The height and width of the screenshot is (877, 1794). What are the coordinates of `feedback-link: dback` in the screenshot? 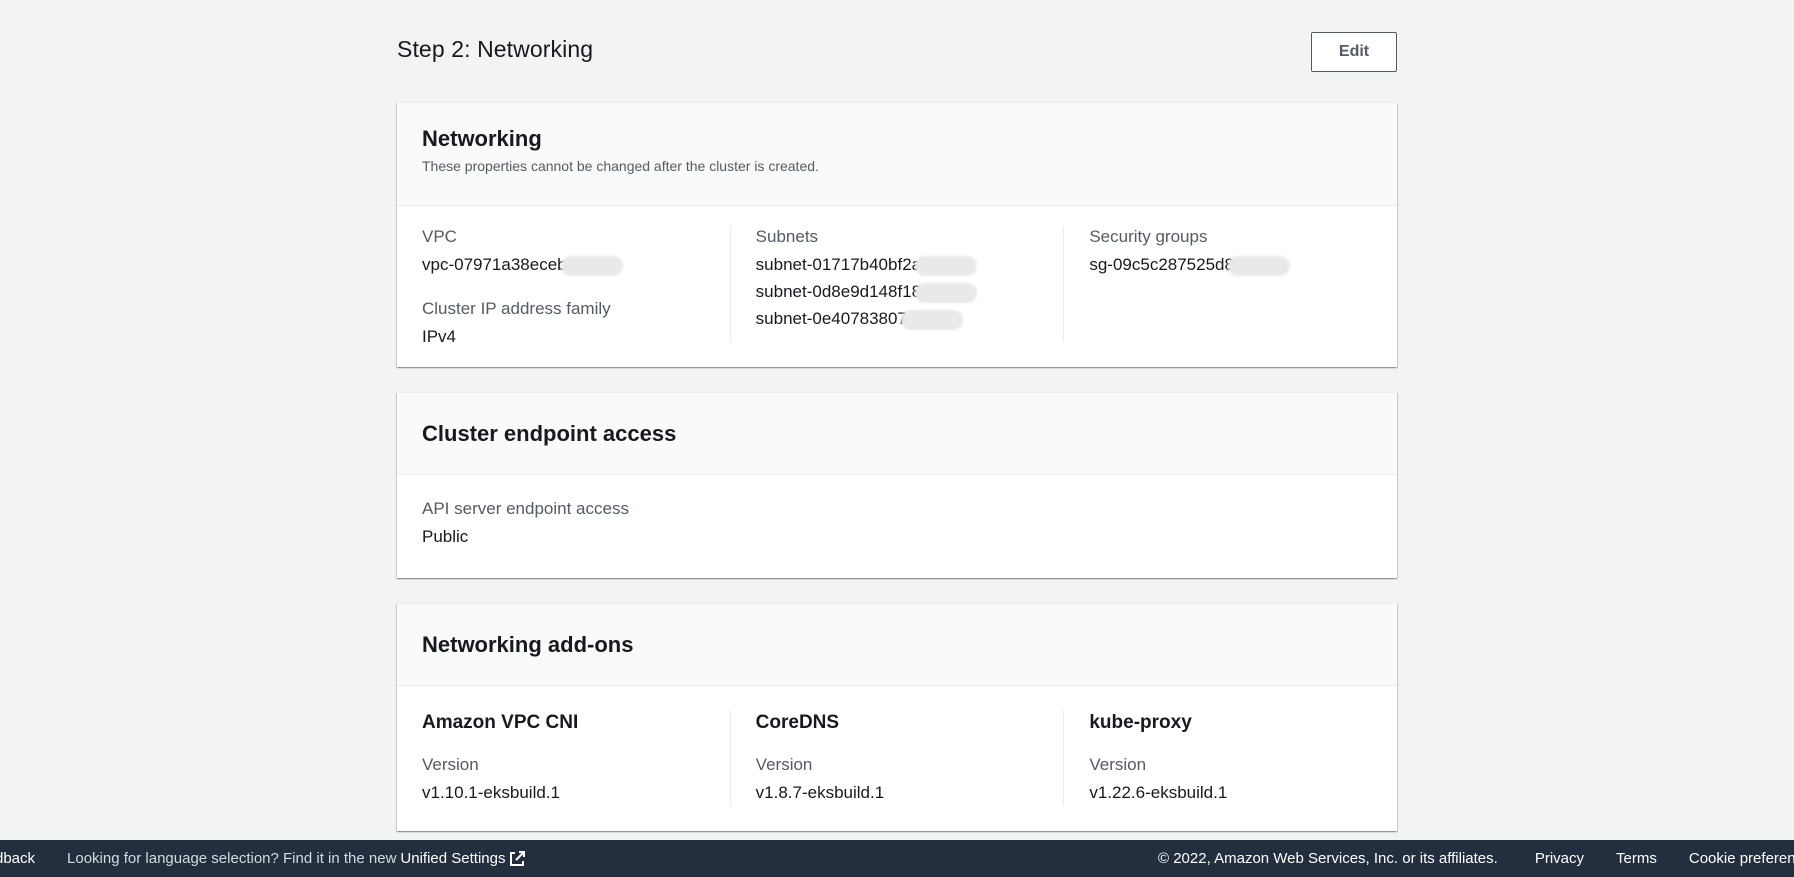 It's located at (17, 858).